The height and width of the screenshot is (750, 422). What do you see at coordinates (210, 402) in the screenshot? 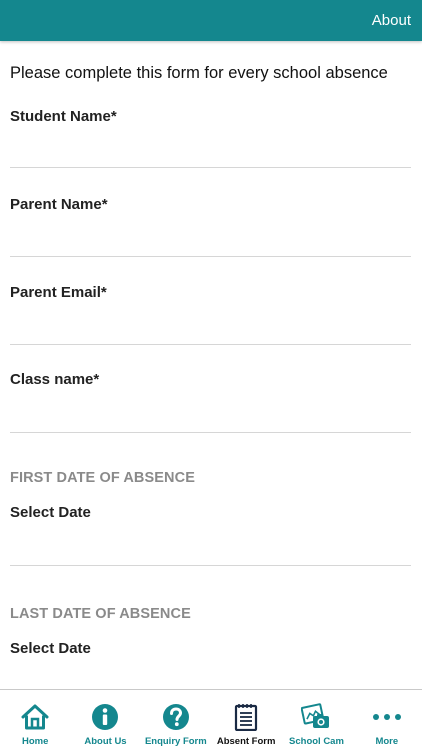
I see `class-name-field: Class name*` at bounding box center [210, 402].